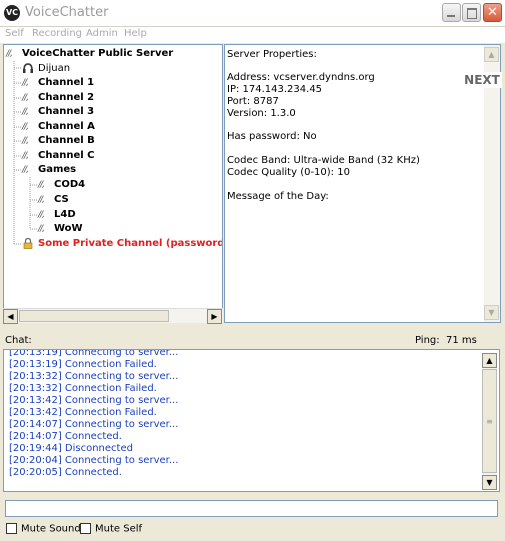 Image resolution: width=505 pixels, height=541 pixels. I want to click on chat-log-line: [20:13:19] Connection Failed., so click(83, 364).